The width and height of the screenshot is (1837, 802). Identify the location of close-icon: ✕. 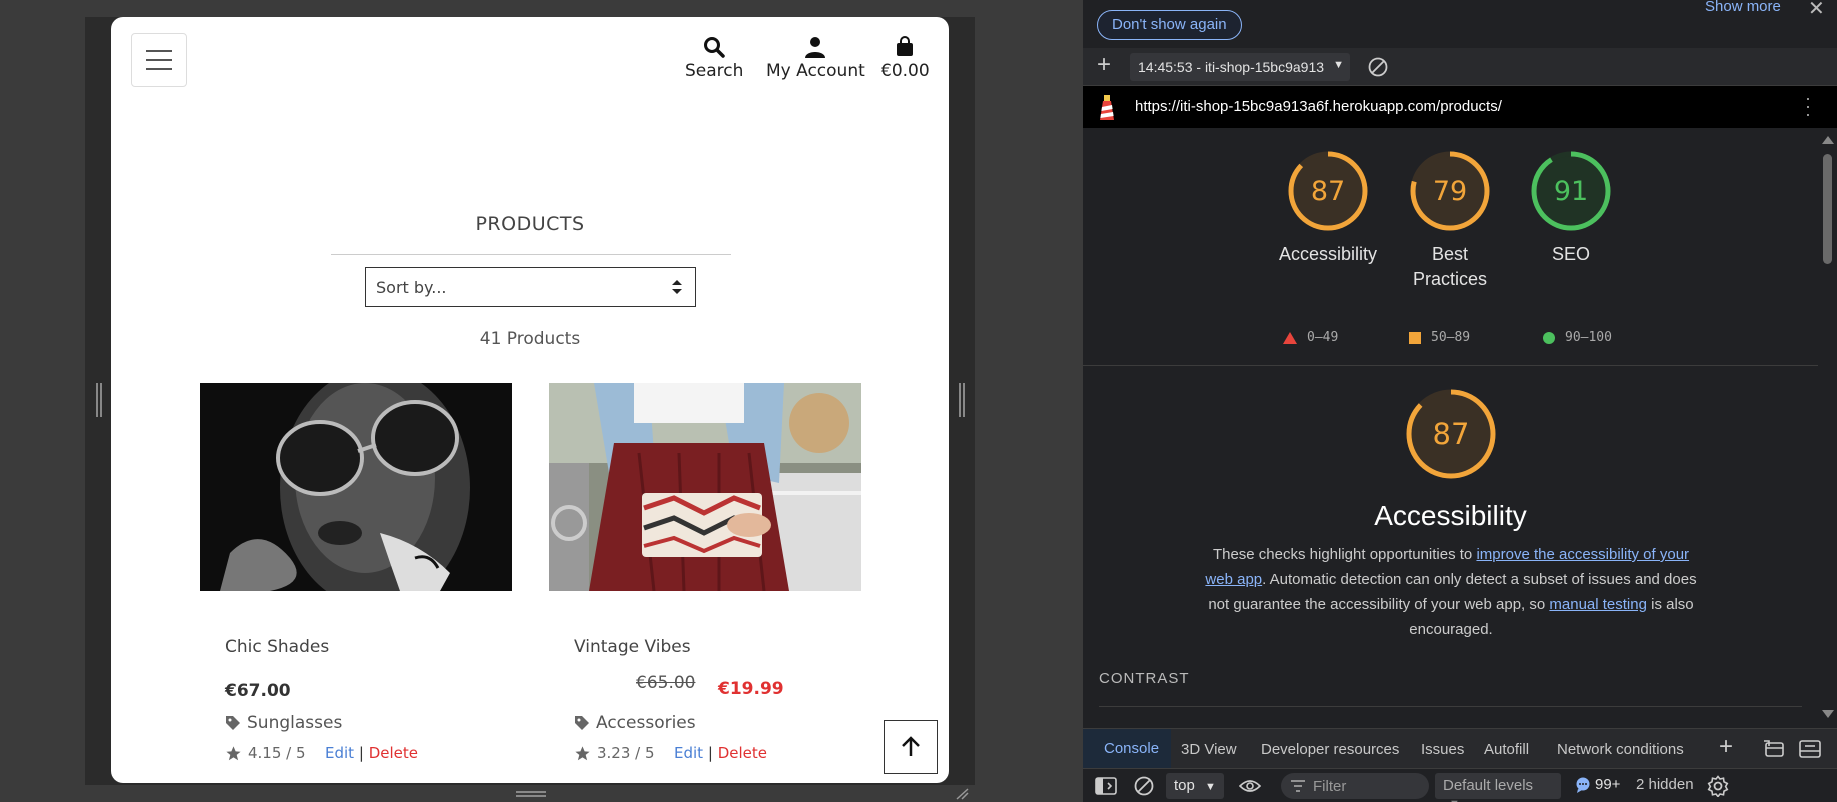
(1816, 10).